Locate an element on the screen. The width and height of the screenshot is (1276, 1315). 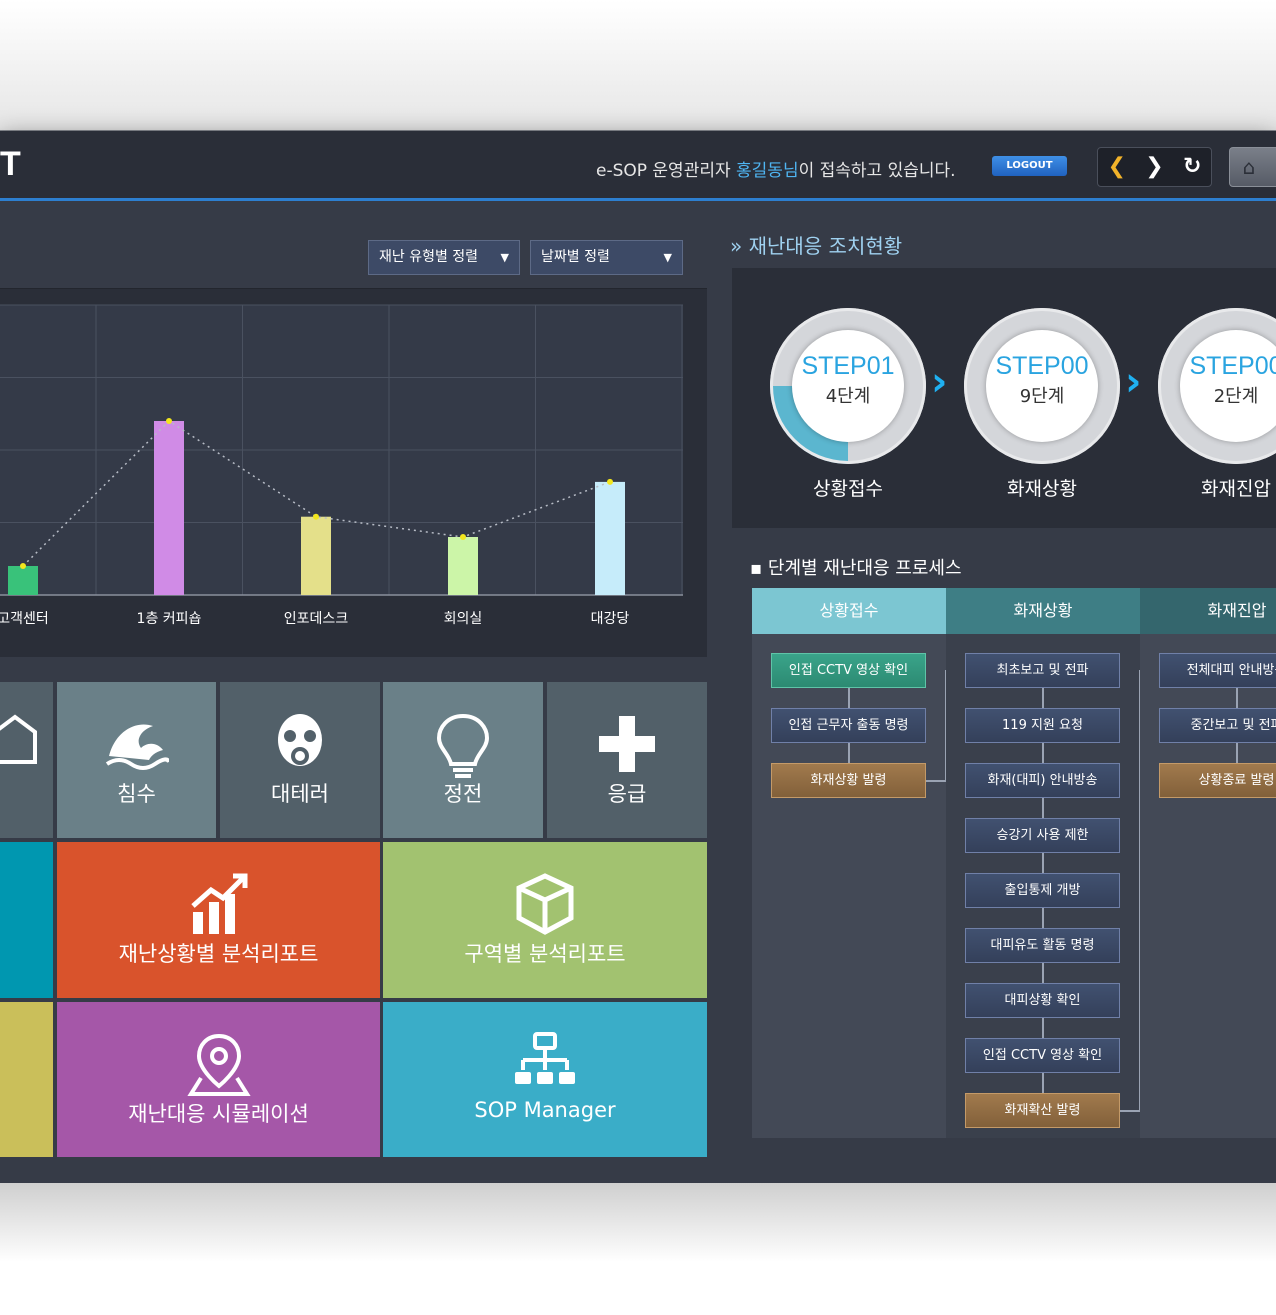
process-step-button: 최초보고 및 전파 is located at coordinates (1042, 670).